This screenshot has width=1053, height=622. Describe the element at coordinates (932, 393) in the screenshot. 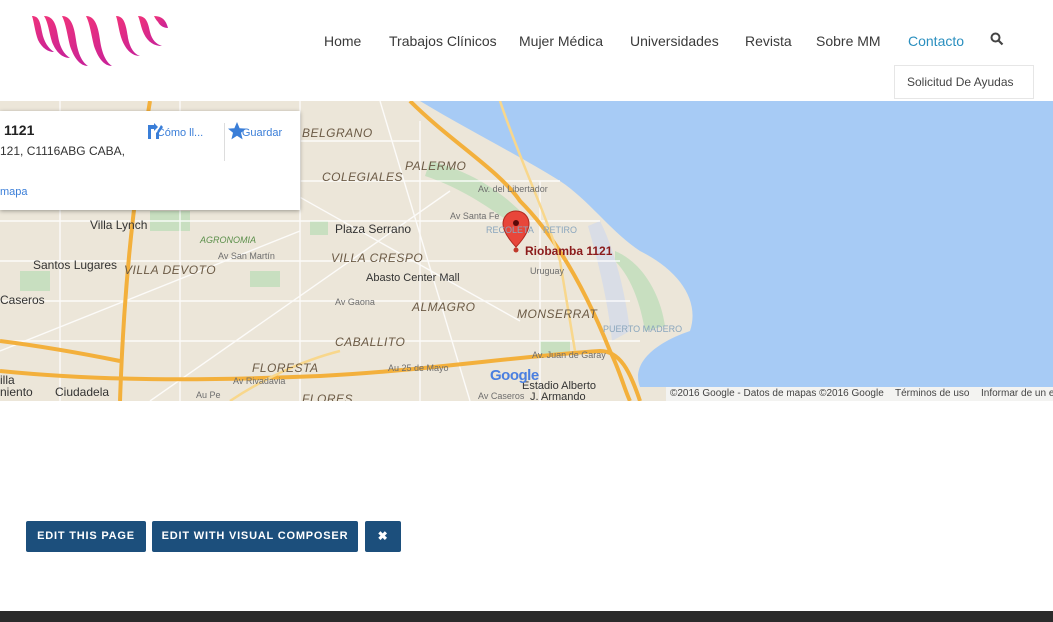

I see `map-terms-link: Términos de uso` at that location.